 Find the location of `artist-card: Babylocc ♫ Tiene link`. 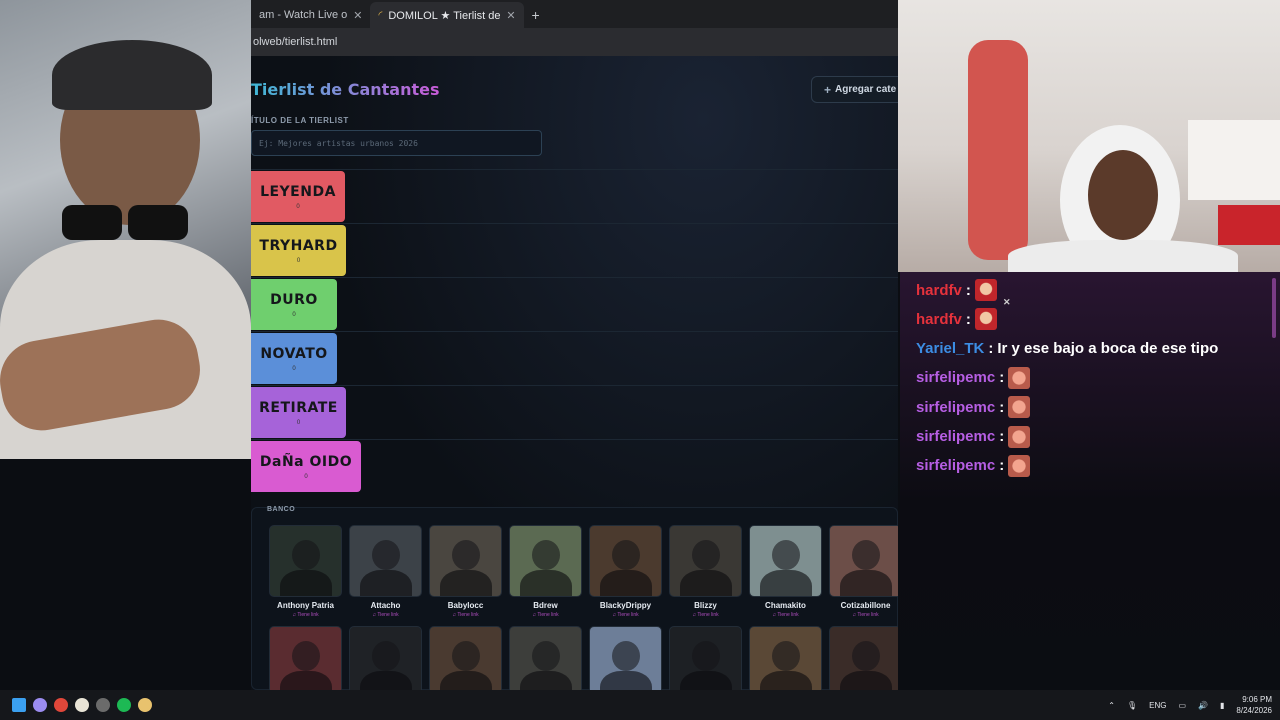

artist-card: Babylocc ♫ Tiene link is located at coordinates (465, 571).